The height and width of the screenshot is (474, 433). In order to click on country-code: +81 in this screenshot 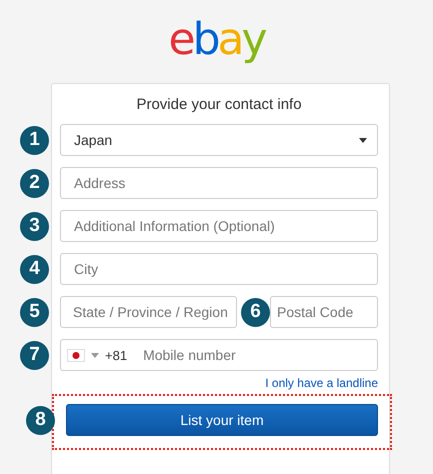, I will do `click(116, 355)`.